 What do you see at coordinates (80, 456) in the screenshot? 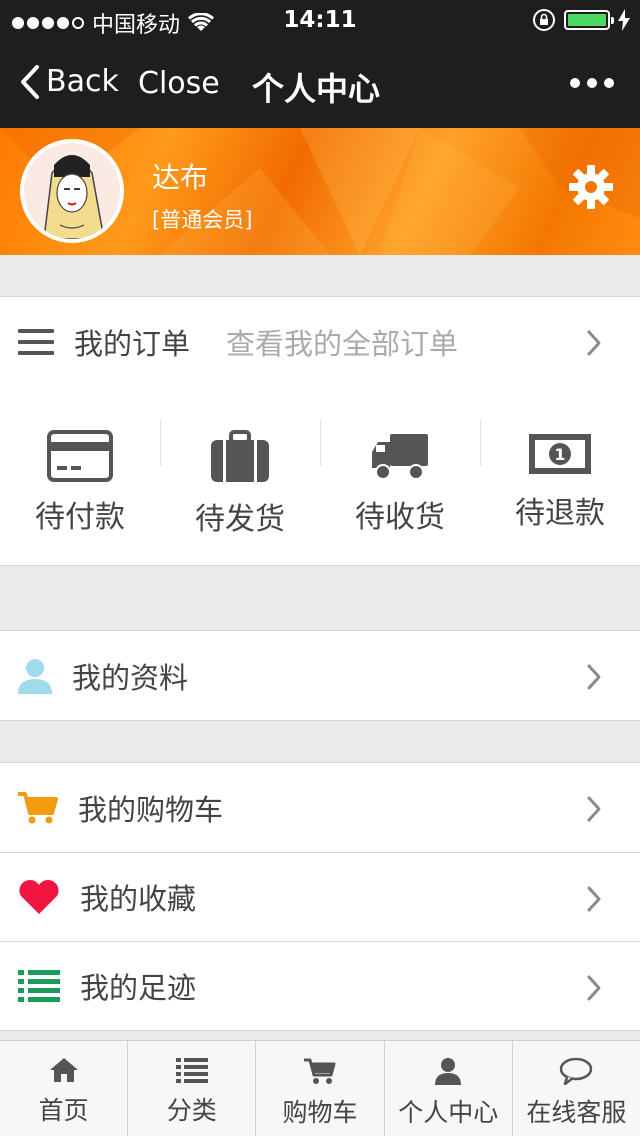
I see `credit-card-icon` at bounding box center [80, 456].